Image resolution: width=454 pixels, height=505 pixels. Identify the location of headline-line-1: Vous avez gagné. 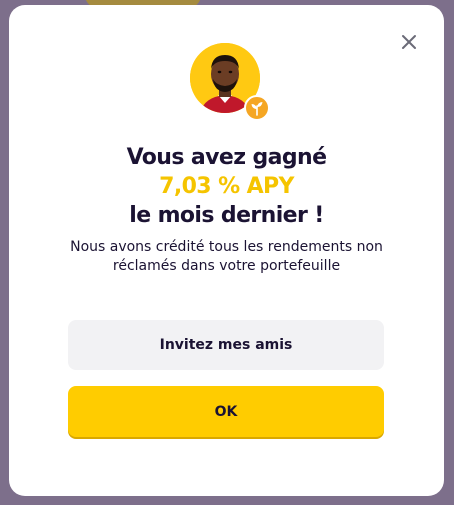
(226, 157).